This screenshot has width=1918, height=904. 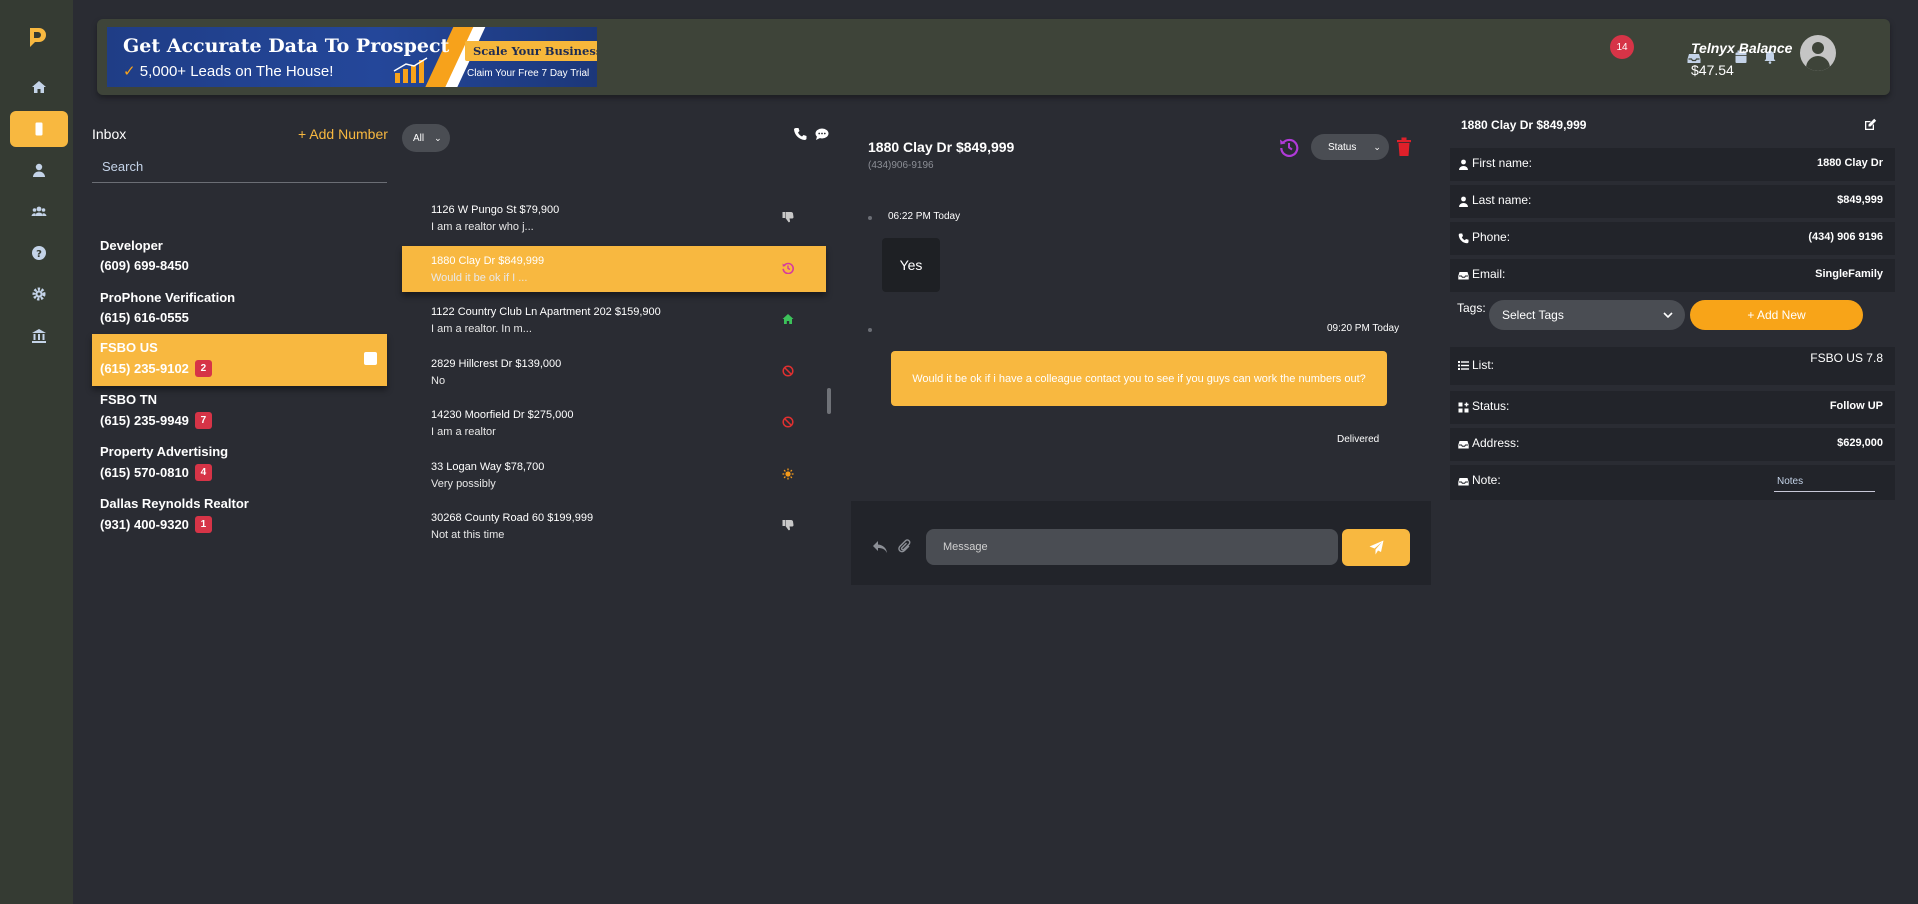 I want to click on list-label: List:, so click(x=1483, y=365).